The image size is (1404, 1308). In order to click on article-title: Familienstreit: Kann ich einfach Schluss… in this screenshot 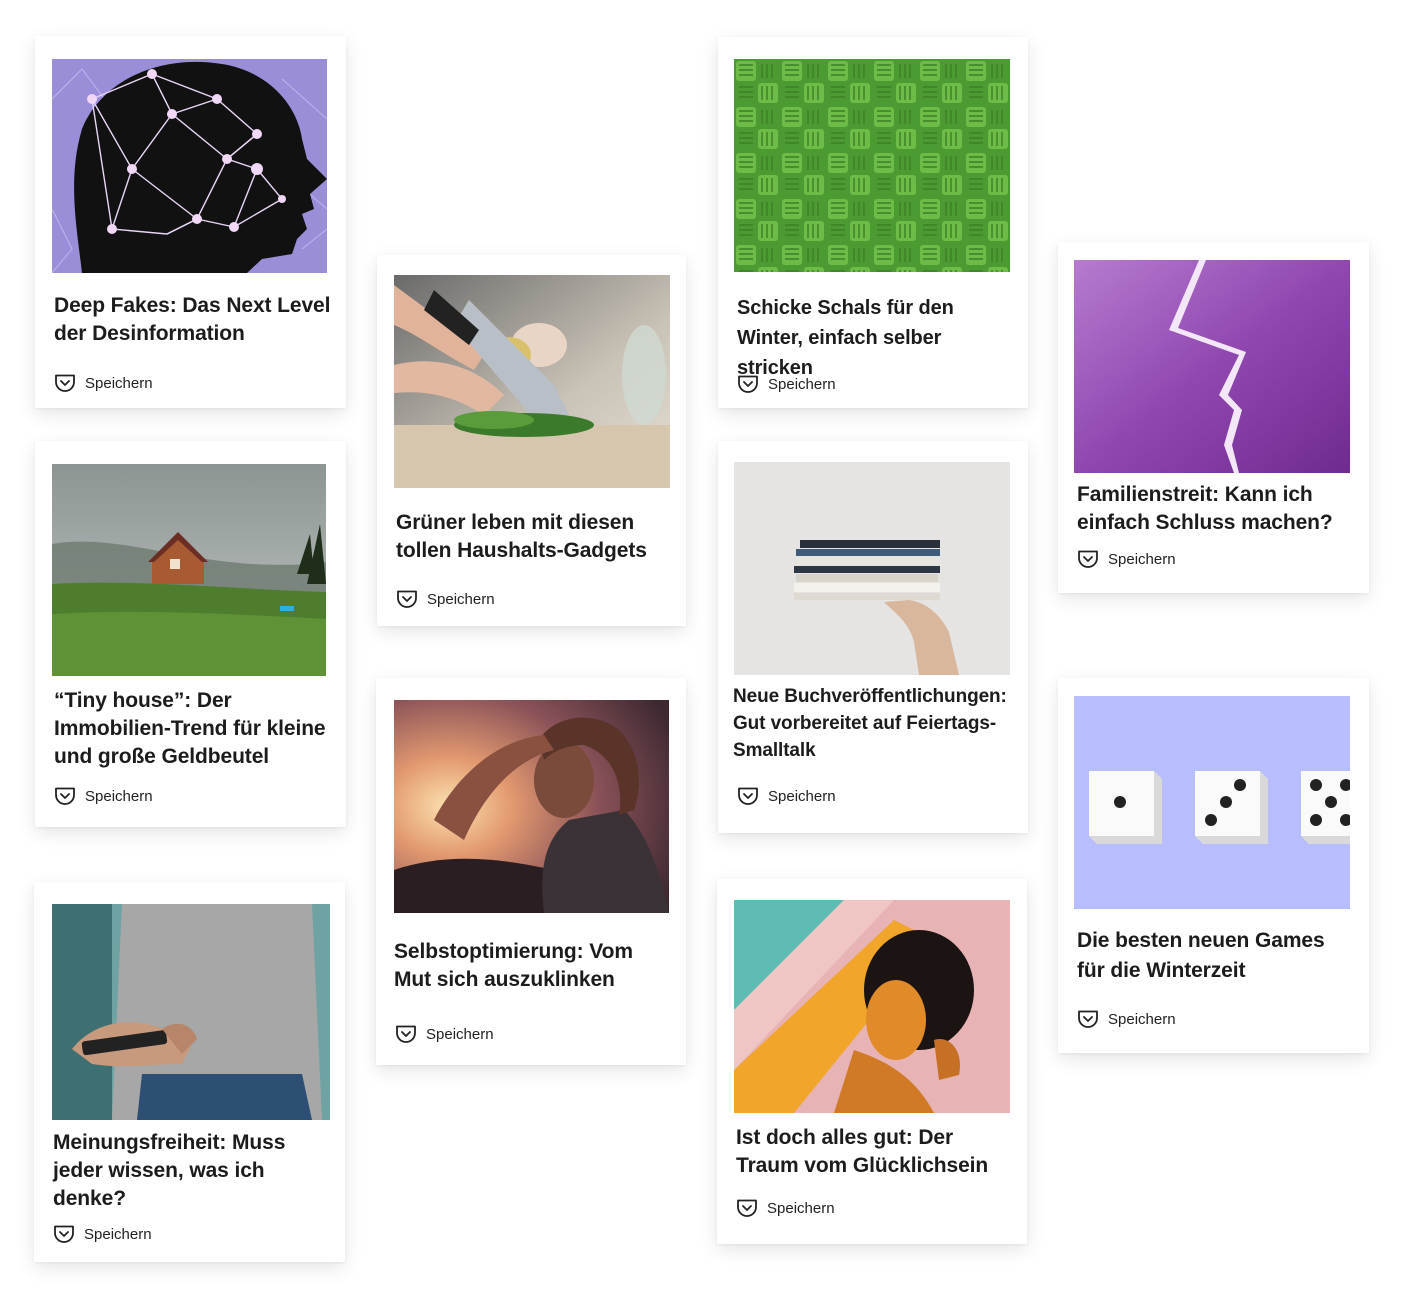, I will do `click(1217, 509)`.